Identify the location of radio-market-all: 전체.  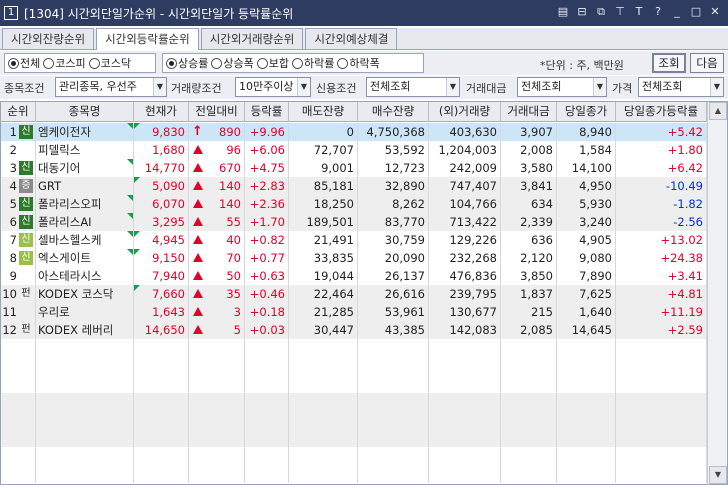
(24, 63).